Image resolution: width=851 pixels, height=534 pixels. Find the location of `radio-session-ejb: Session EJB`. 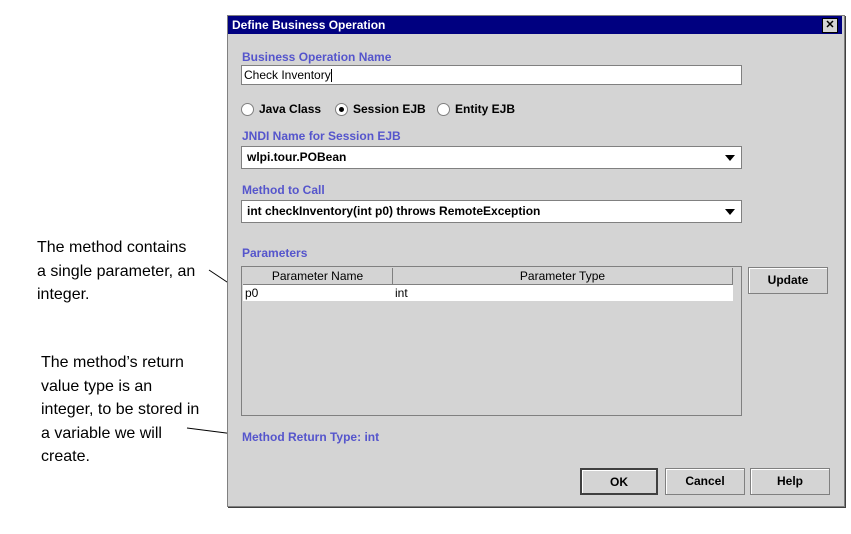

radio-session-ejb: Session EJB is located at coordinates (380, 109).